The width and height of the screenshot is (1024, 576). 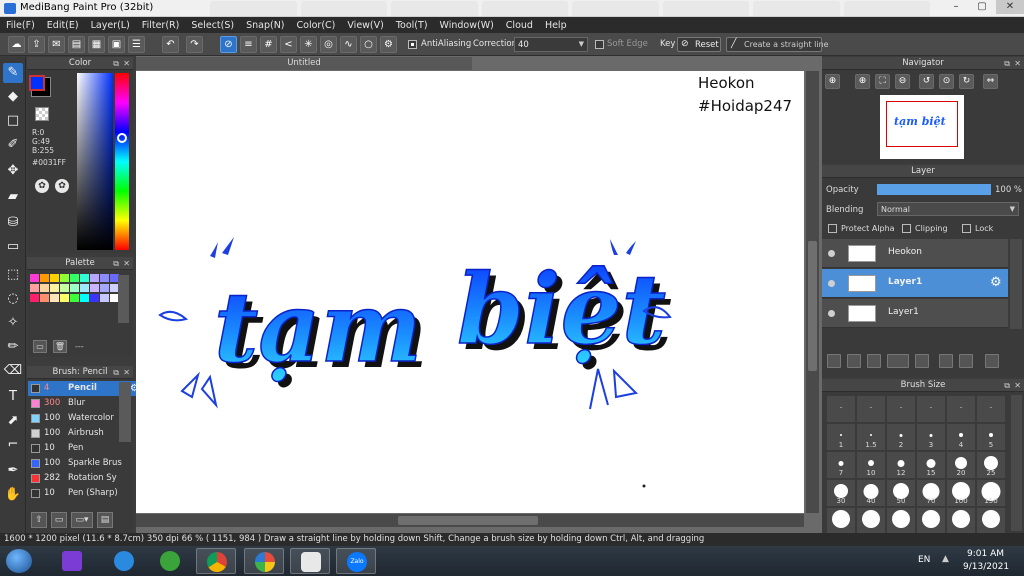 I want to click on snap-perspective-icon: <, so click(x=288, y=44).